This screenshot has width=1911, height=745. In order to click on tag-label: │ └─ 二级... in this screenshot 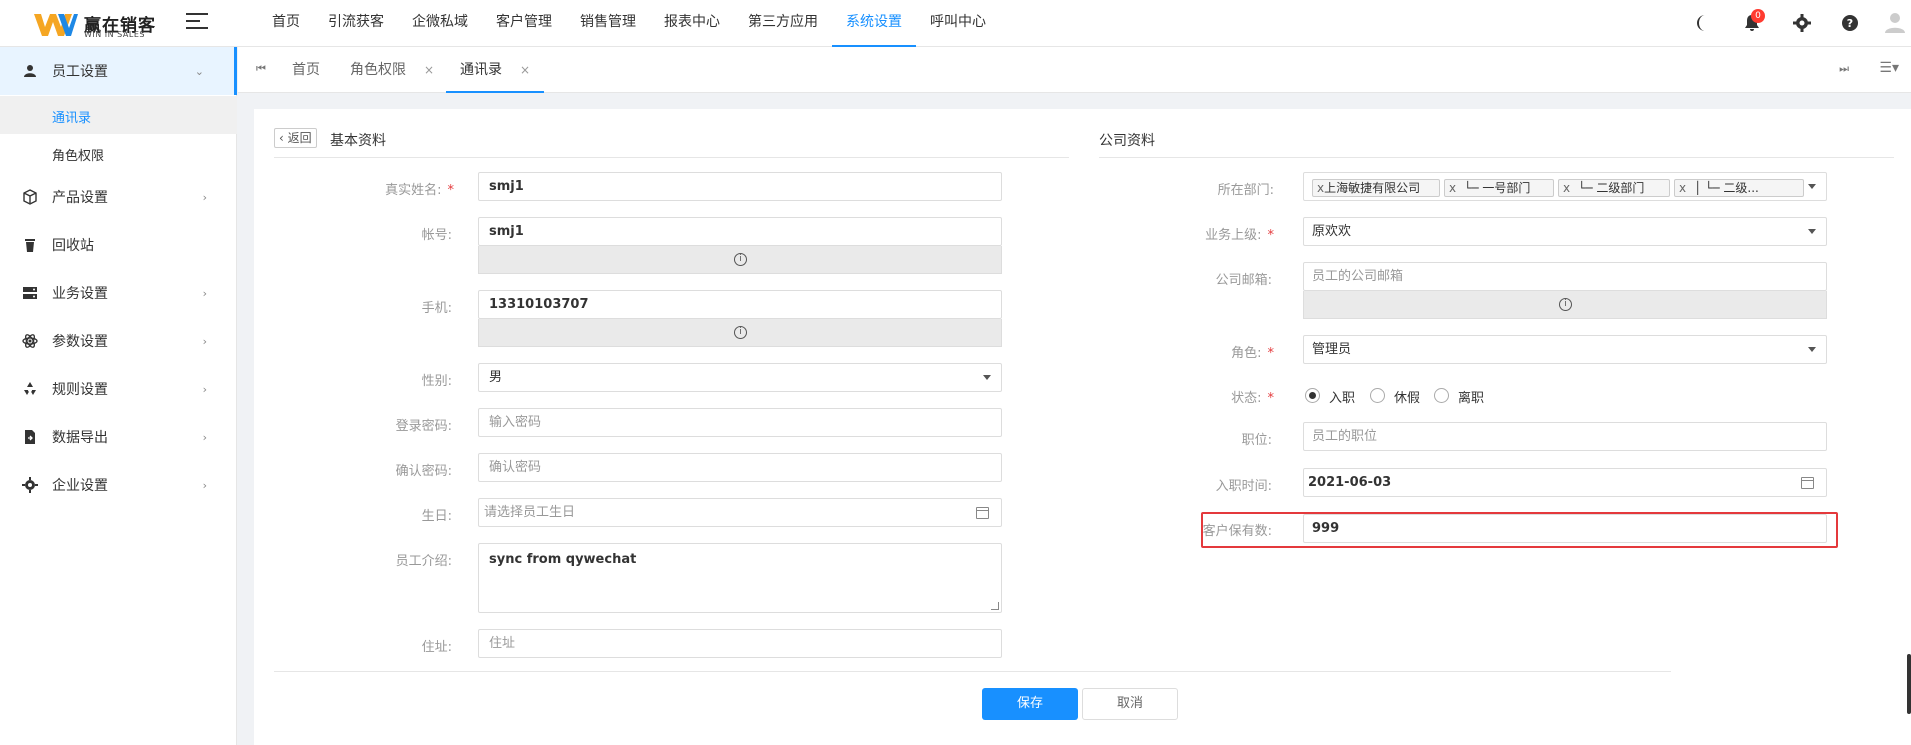, I will do `click(1726, 188)`.